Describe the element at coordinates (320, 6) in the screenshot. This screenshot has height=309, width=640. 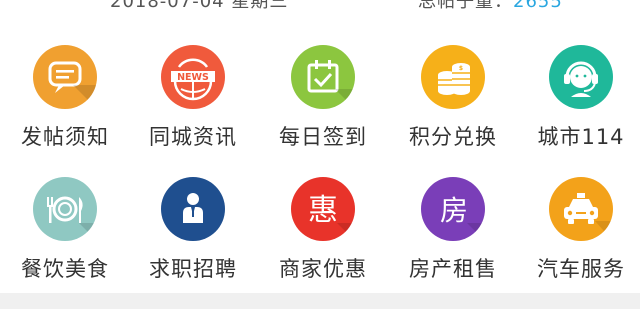
I see `stats-bar: 2018-07-04 星期三 总帖子量：2655` at that location.